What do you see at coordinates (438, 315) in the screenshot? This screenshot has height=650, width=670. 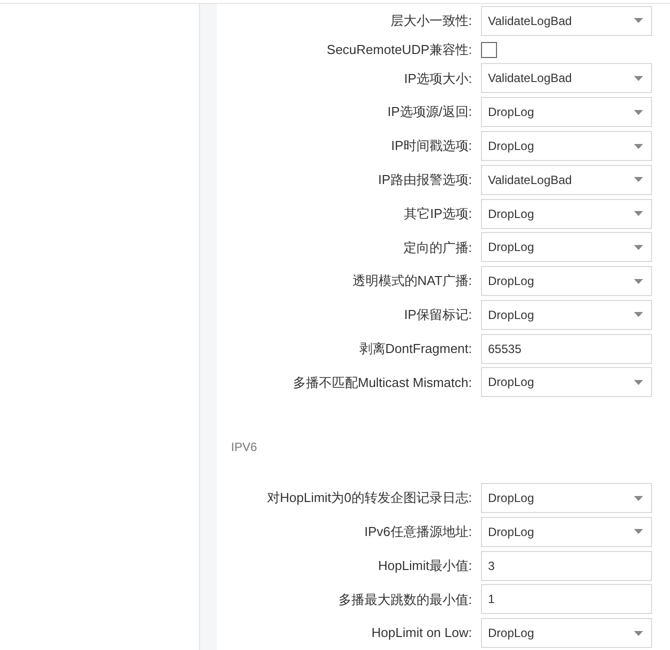 I see `field-label: IP保留标记:` at bounding box center [438, 315].